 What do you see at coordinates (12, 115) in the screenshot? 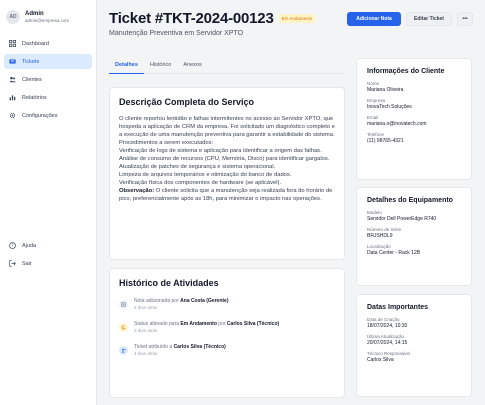
I see `gear-icon` at bounding box center [12, 115].